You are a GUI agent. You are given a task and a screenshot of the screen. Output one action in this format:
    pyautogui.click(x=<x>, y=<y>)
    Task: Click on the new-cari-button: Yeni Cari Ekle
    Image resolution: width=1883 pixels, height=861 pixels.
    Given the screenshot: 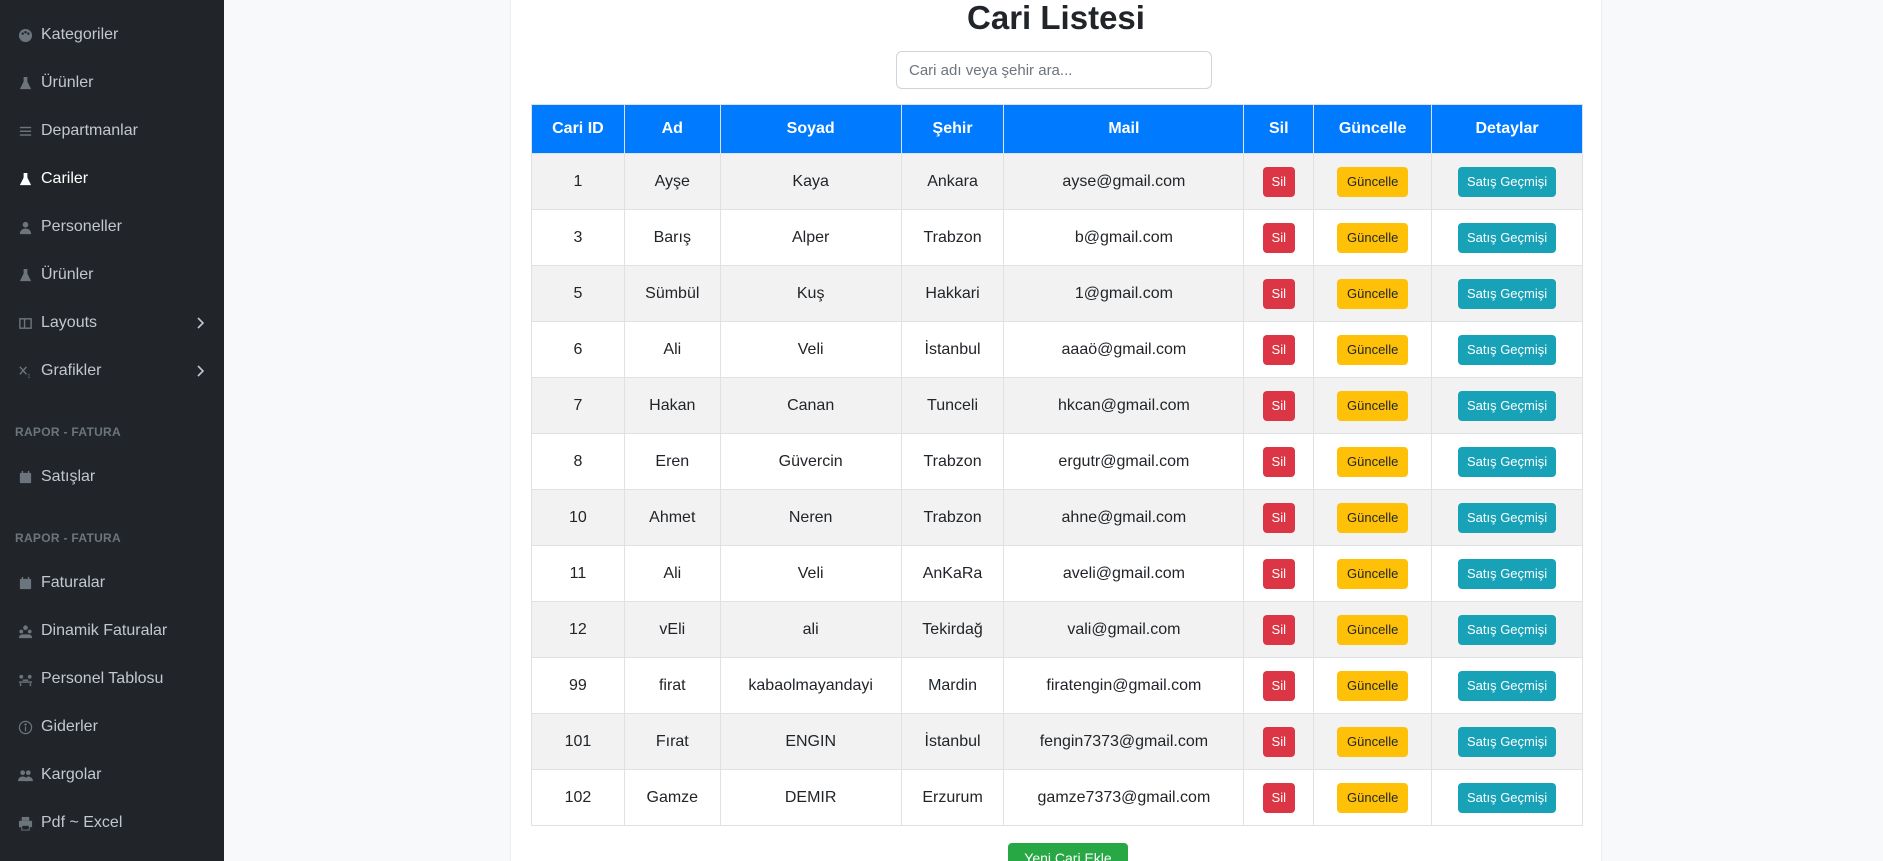 What is the action you would take?
    pyautogui.click(x=1068, y=852)
    